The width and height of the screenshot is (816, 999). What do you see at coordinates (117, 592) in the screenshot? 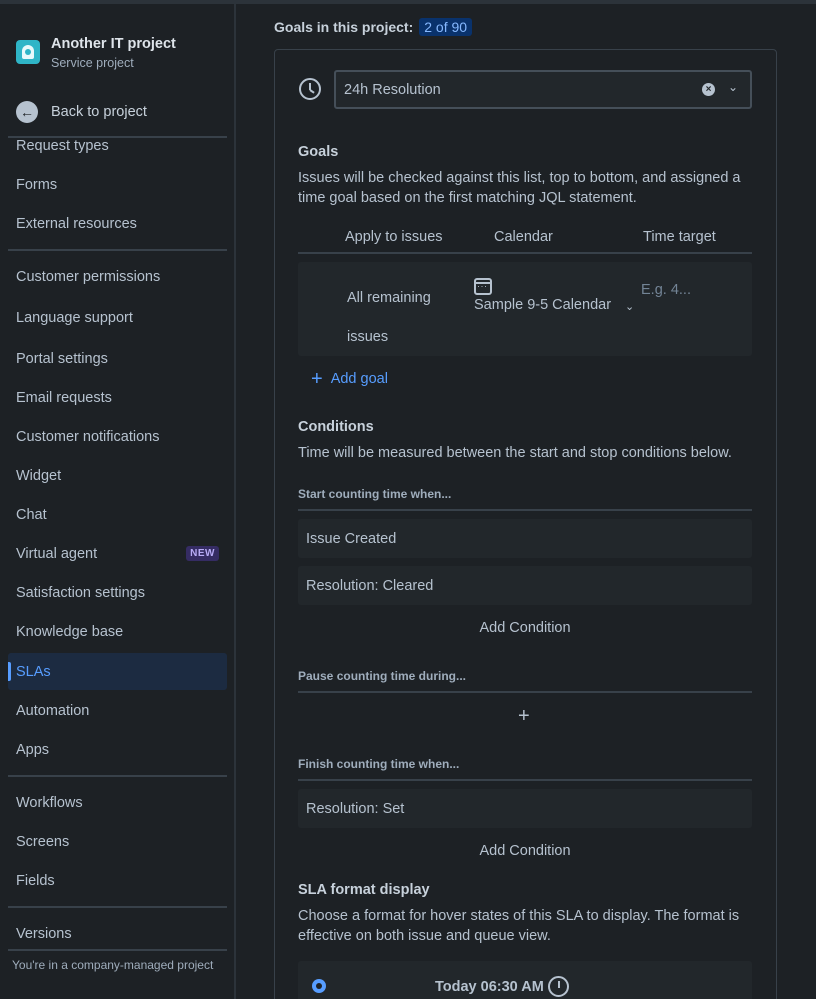
I see `sidebar-item-satisfaction-settings: Satisfaction settings` at bounding box center [117, 592].